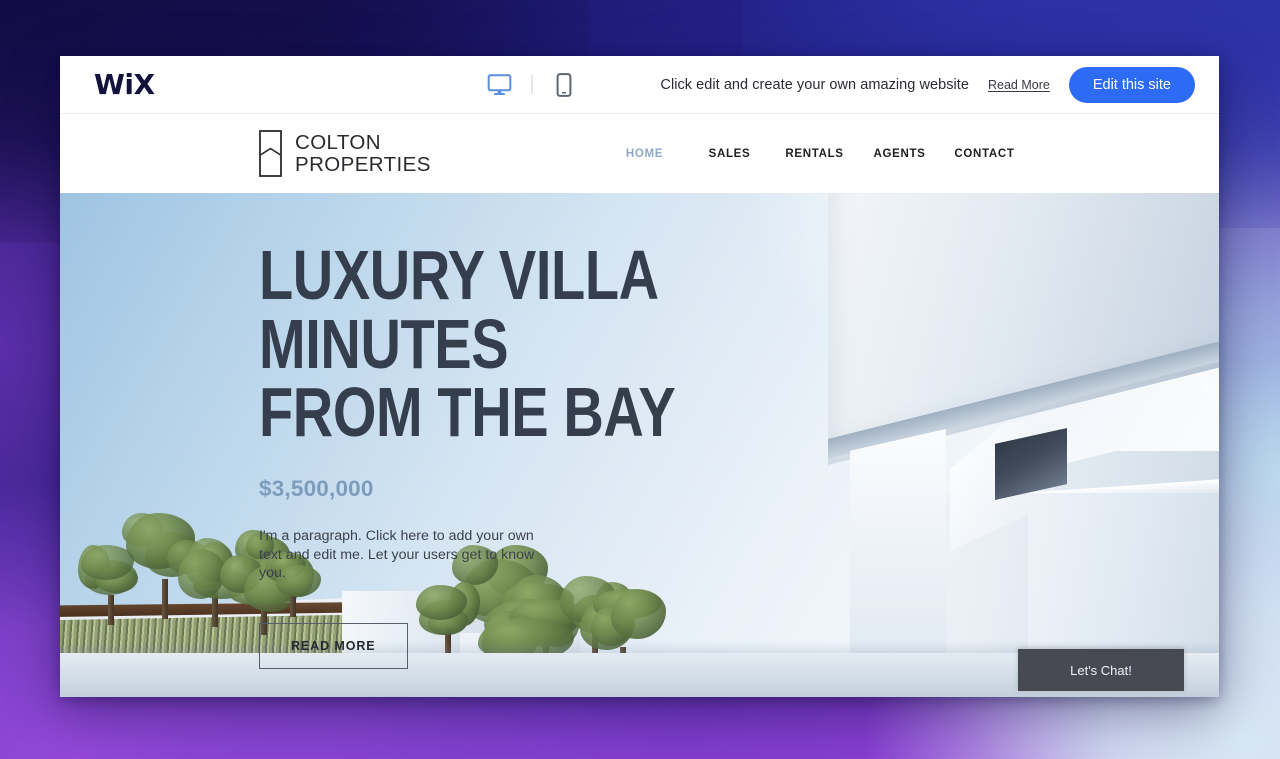  What do you see at coordinates (644, 154) in the screenshot?
I see `nav-item-home: HOME` at bounding box center [644, 154].